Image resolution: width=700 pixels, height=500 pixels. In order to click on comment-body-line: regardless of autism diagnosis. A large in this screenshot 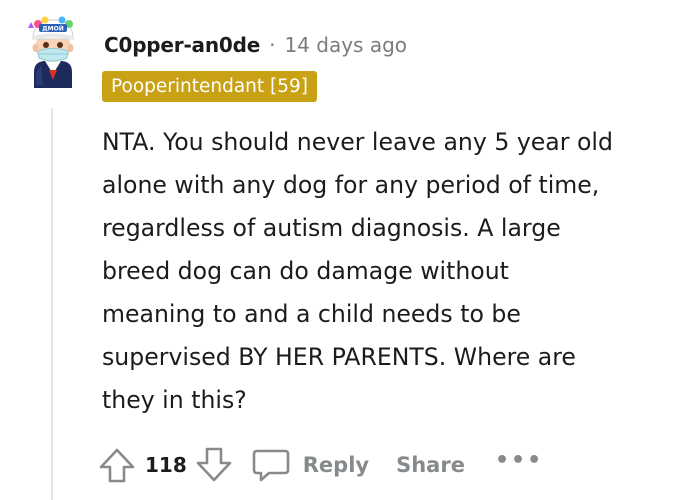, I will do `click(331, 228)`.